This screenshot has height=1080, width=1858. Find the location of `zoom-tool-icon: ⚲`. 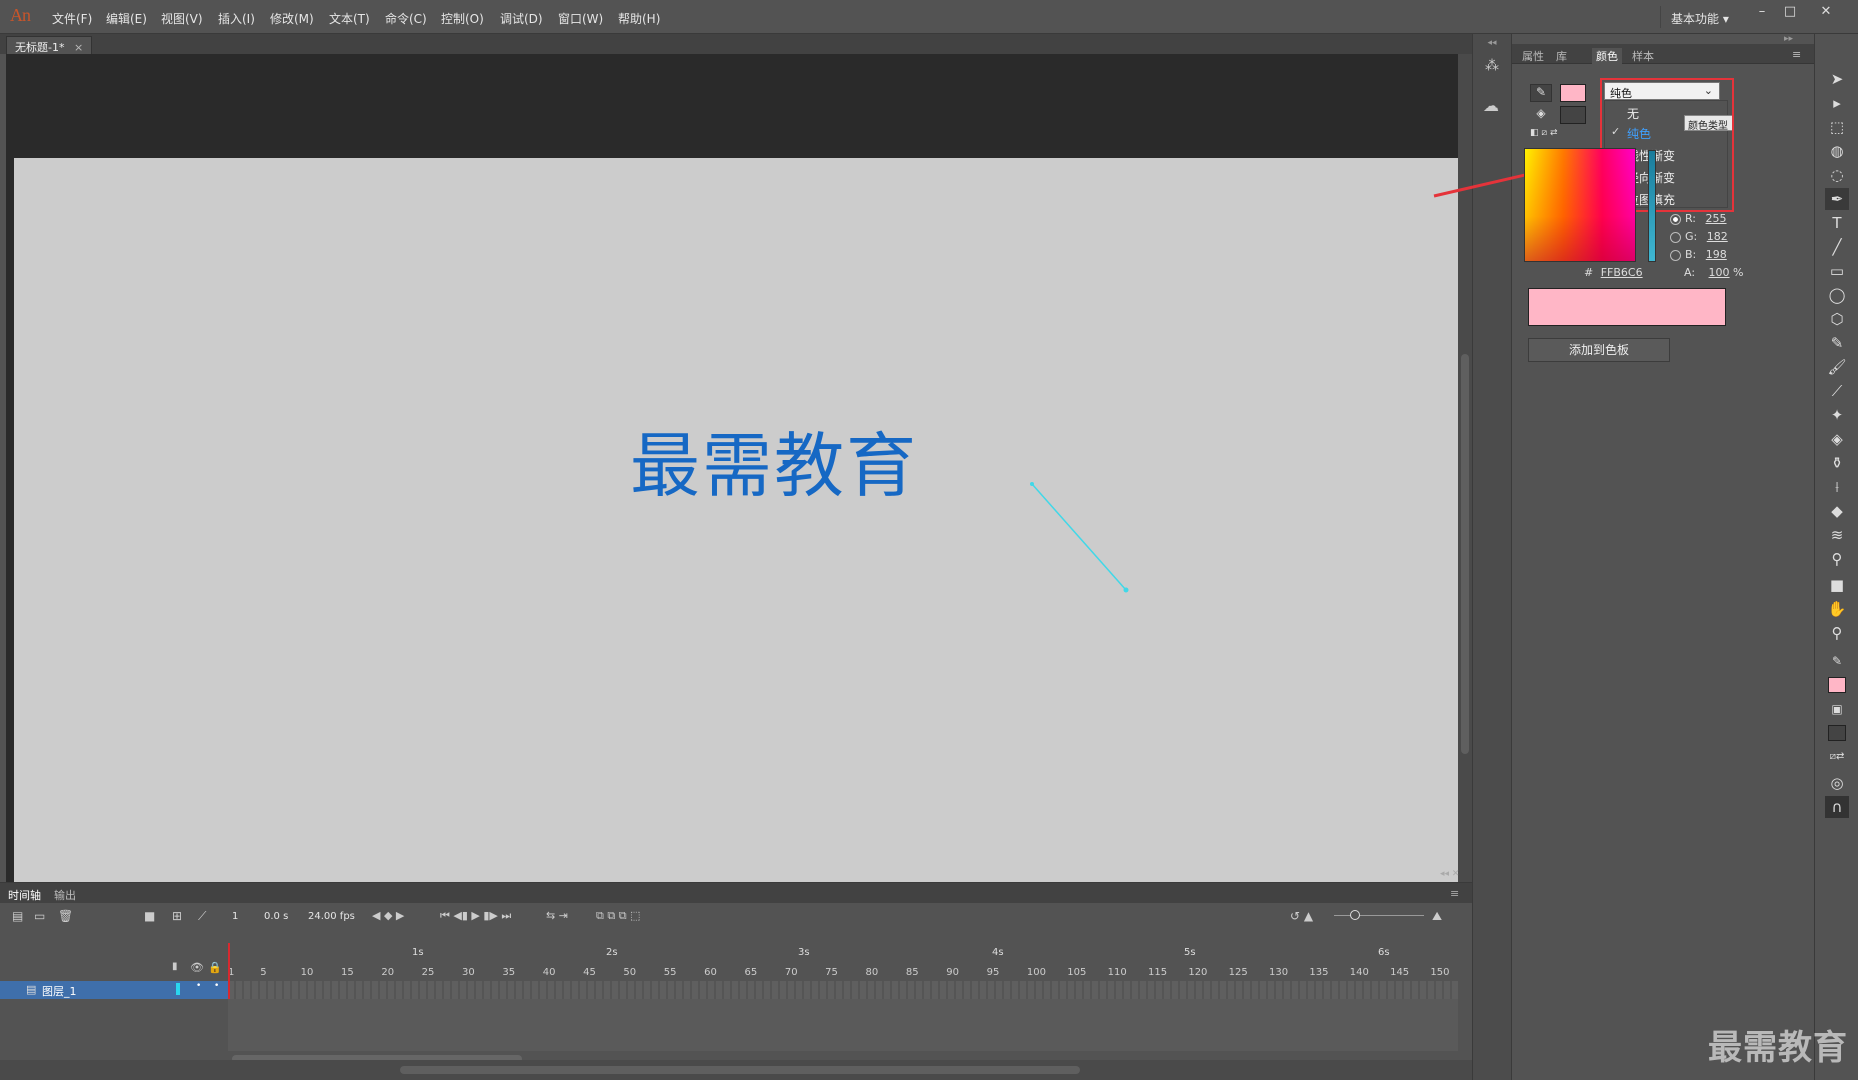

zoom-tool-icon: ⚲ is located at coordinates (1837, 633).